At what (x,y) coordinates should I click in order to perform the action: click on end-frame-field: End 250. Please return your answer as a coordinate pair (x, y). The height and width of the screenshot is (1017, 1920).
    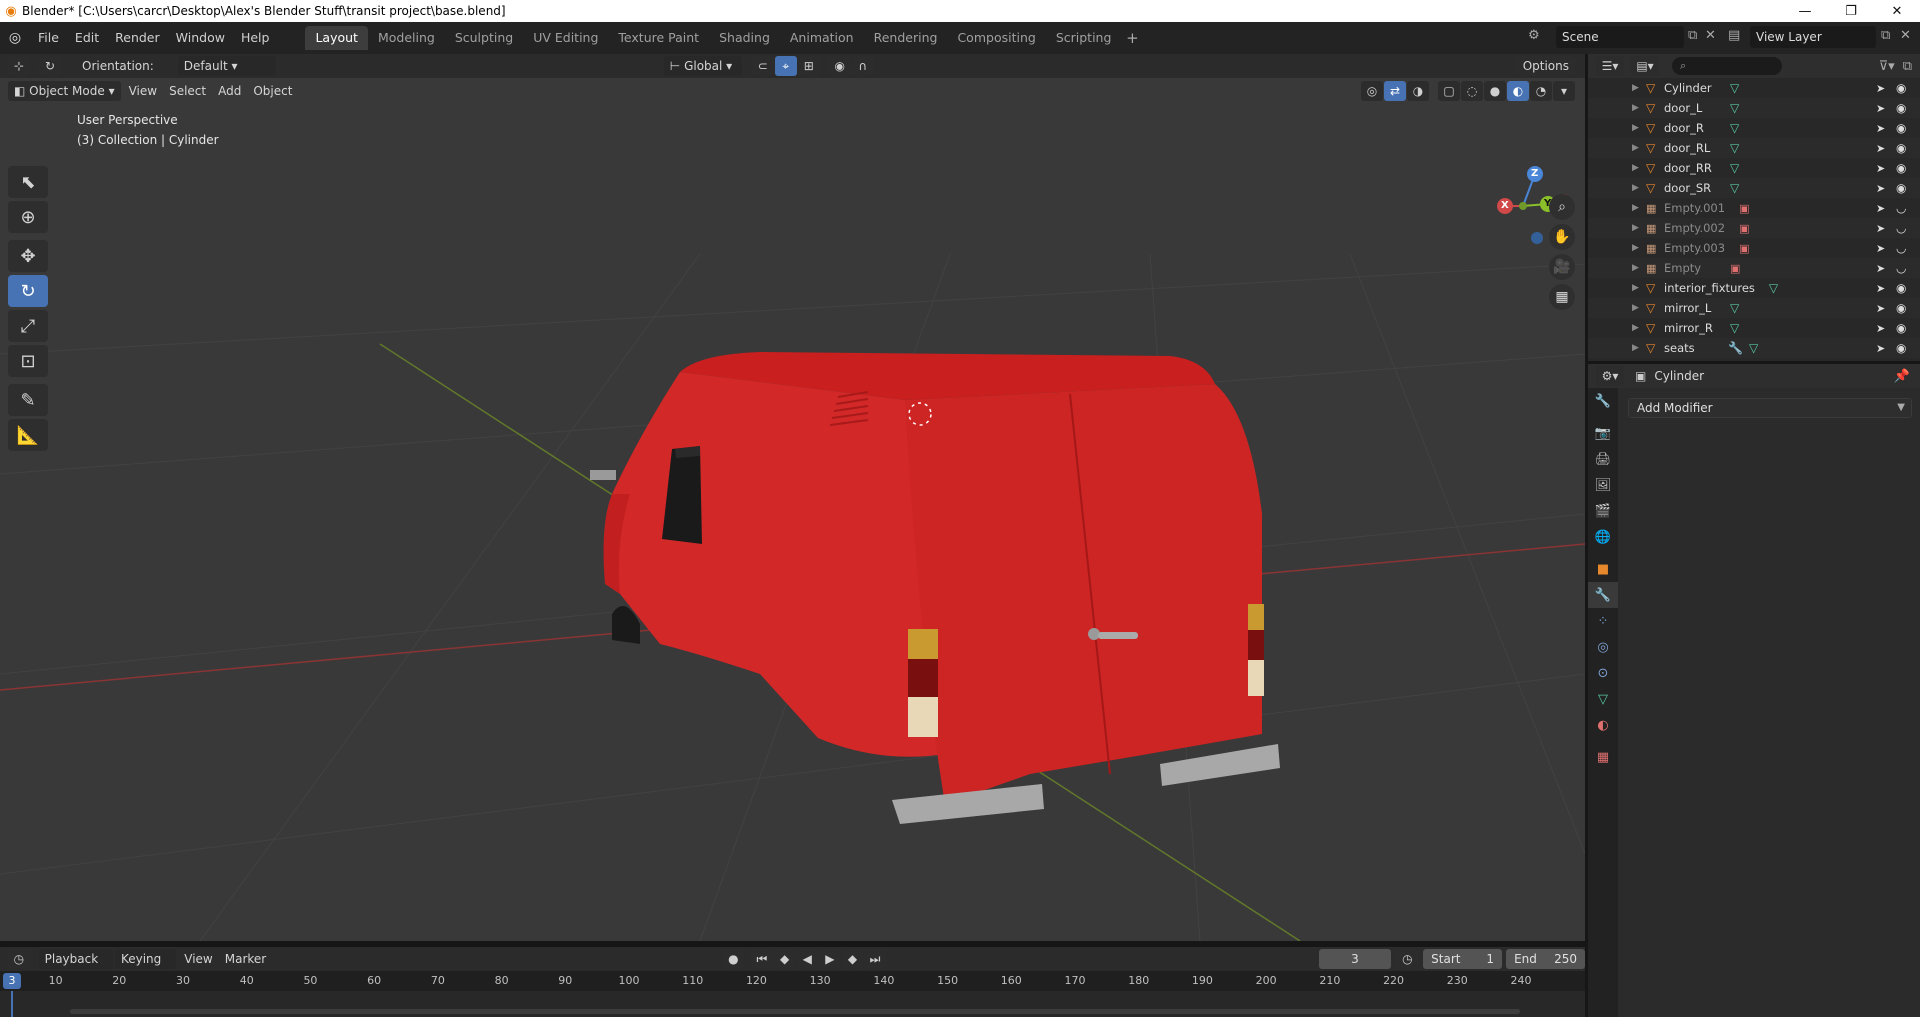
    Looking at the image, I should click on (1545, 959).